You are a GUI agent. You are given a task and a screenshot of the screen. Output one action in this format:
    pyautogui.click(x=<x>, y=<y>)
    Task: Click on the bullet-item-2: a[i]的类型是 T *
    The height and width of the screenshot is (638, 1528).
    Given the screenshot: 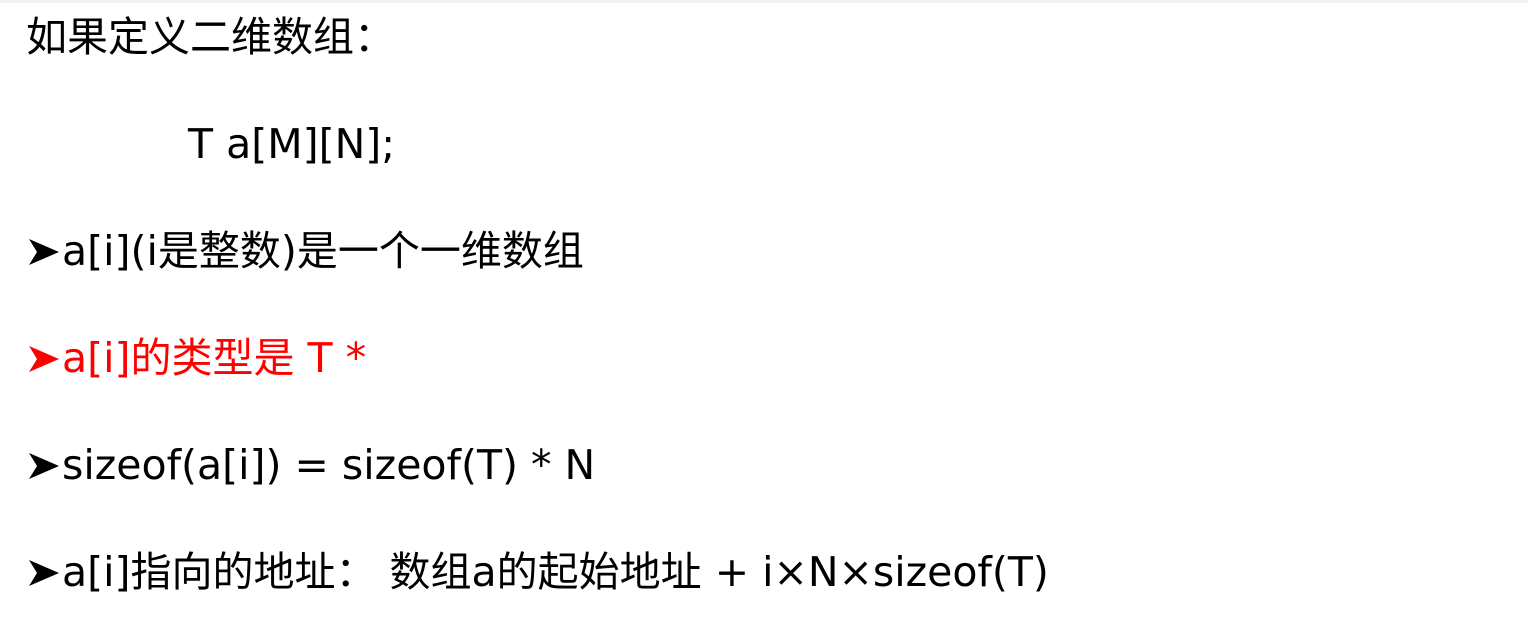 What is the action you would take?
    pyautogui.click(x=196, y=358)
    